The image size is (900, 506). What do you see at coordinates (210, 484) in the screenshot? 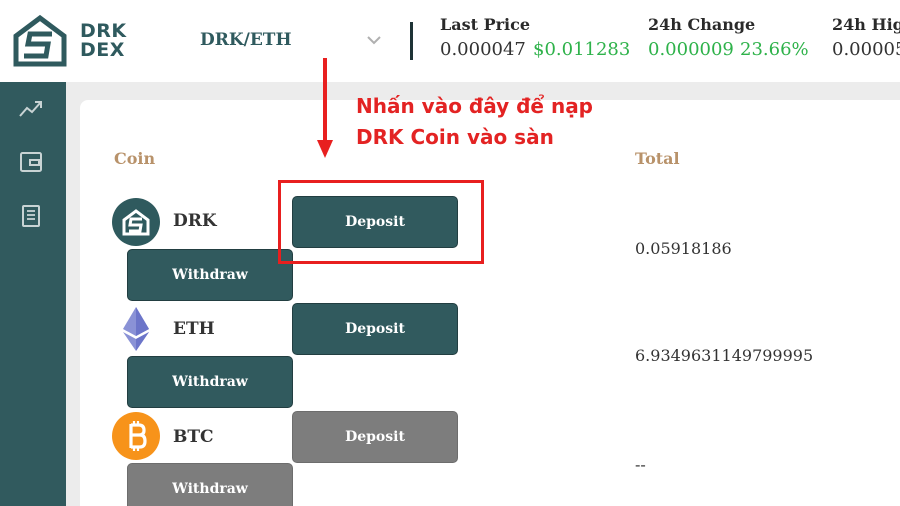
I see `withdraw-button-btc: Withdraw` at bounding box center [210, 484].